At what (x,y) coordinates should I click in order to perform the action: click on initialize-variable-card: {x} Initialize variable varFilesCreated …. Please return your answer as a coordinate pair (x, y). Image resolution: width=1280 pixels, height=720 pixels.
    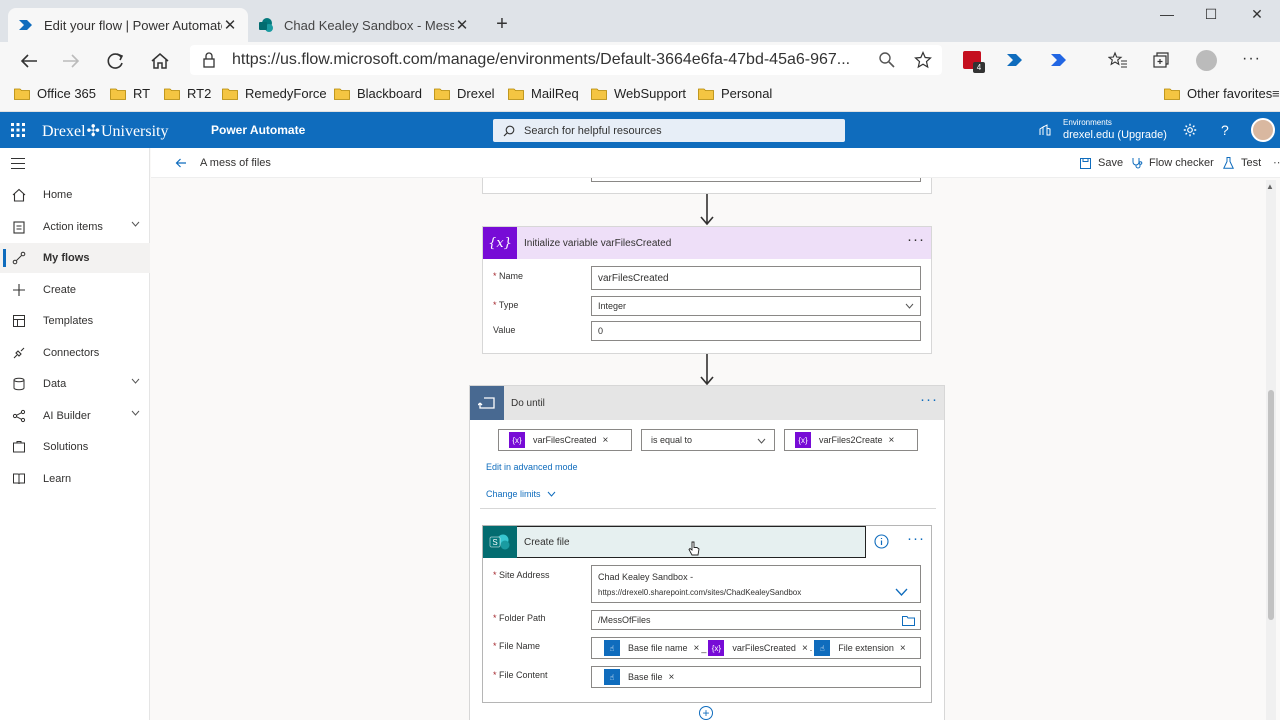
    Looking at the image, I should click on (707, 290).